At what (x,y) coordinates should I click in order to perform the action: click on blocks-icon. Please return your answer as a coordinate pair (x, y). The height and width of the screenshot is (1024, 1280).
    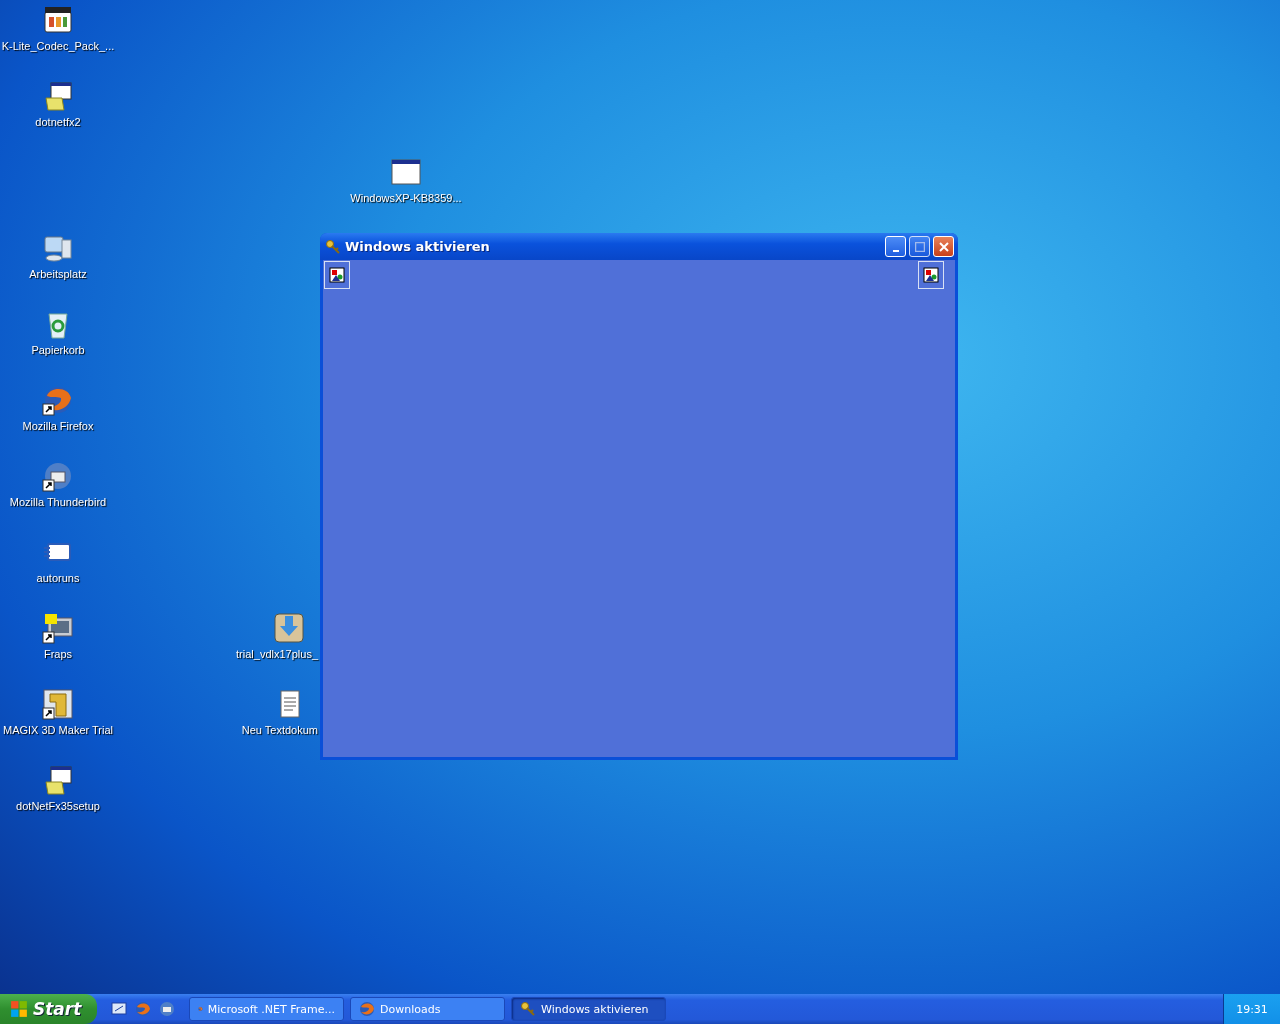
    Looking at the image, I should click on (58, 704).